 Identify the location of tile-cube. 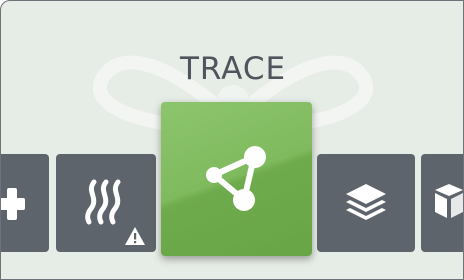
(442, 203).